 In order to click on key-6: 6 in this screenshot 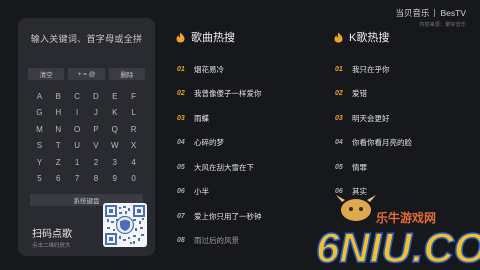, I will do `click(58, 179)`.